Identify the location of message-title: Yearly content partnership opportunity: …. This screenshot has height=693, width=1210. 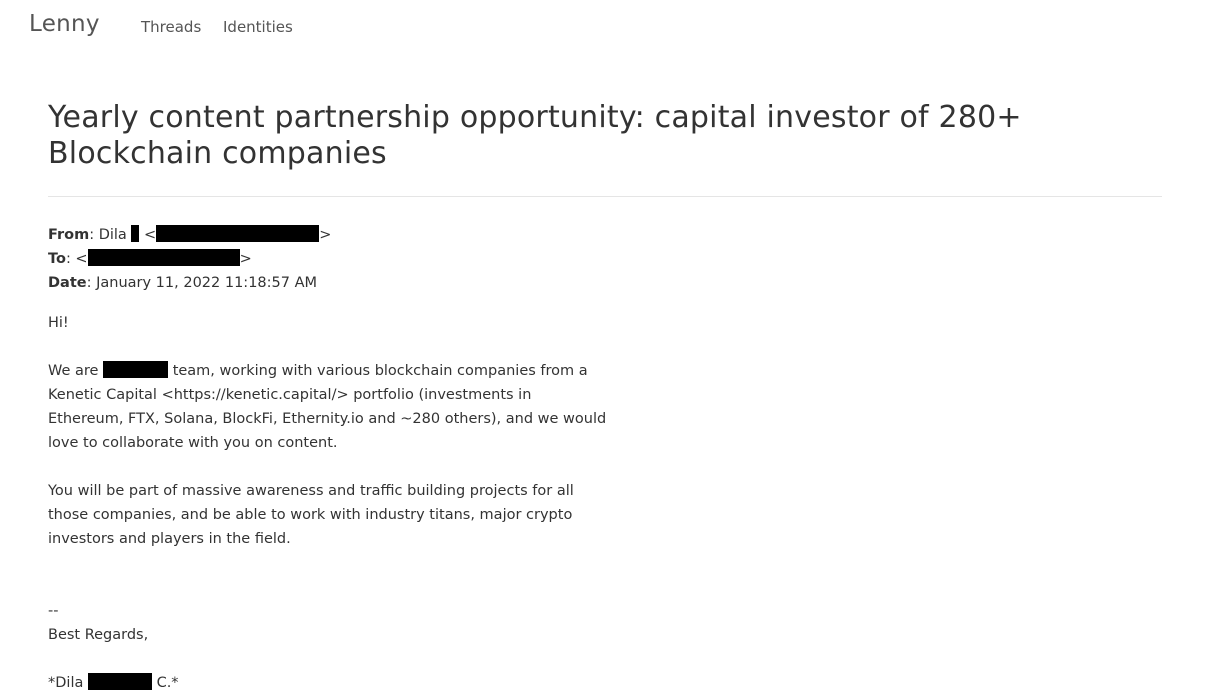
(535, 135).